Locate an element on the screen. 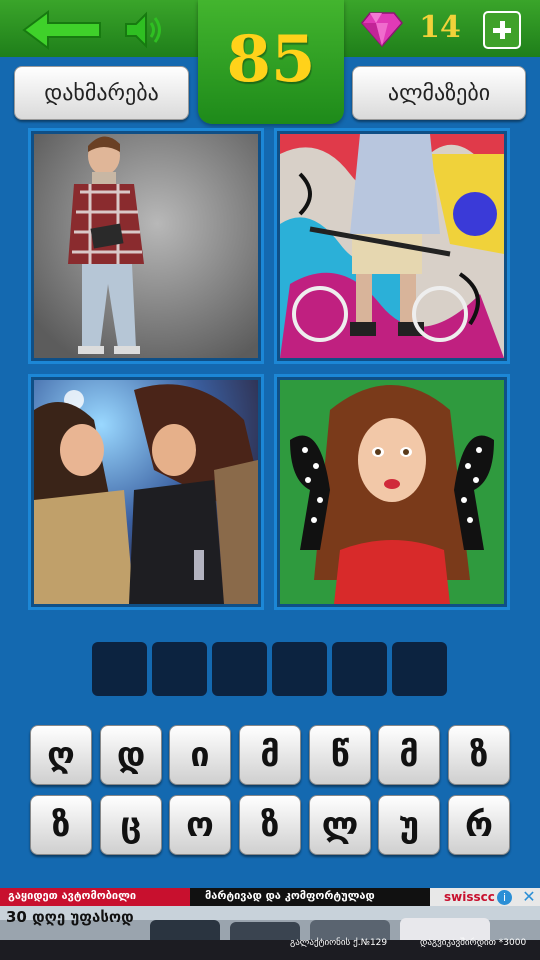 This screenshot has width=540, height=960. diamond-icon is located at coordinates (382, 30).